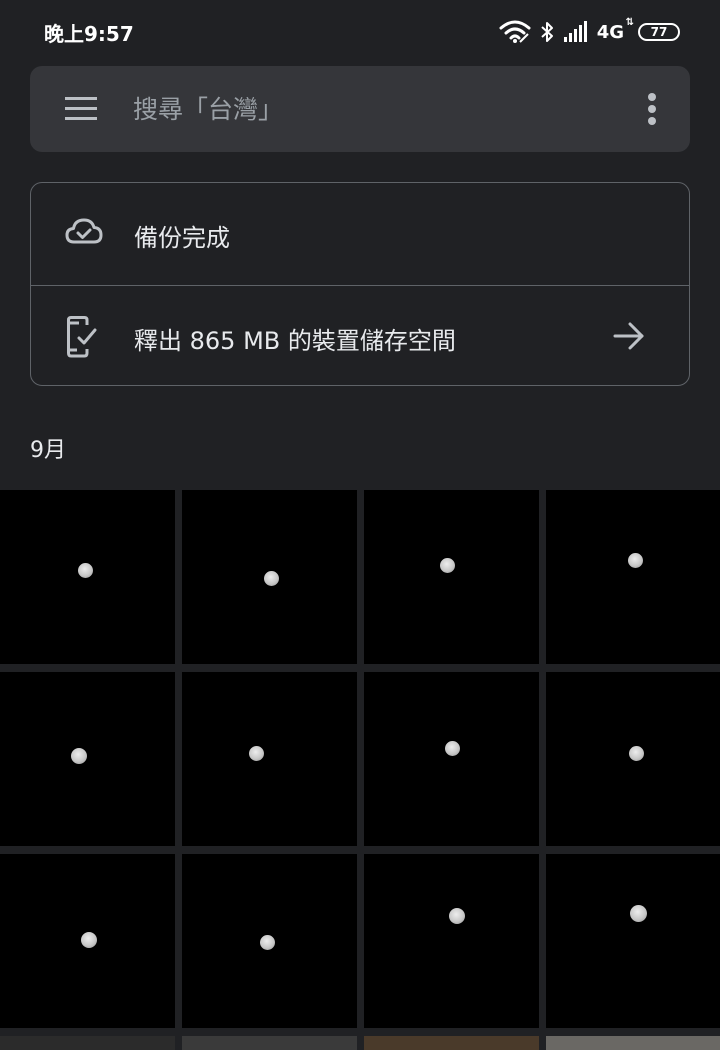 This screenshot has width=720, height=1050. I want to click on free-up-space-row: 釋出 865 MB 的裝置儲存空間, so click(360, 336).